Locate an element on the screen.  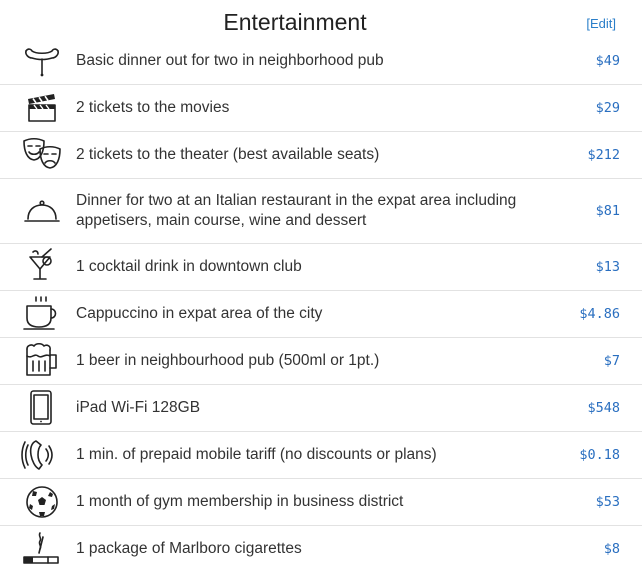
item-price: $81 is located at coordinates (607, 211).